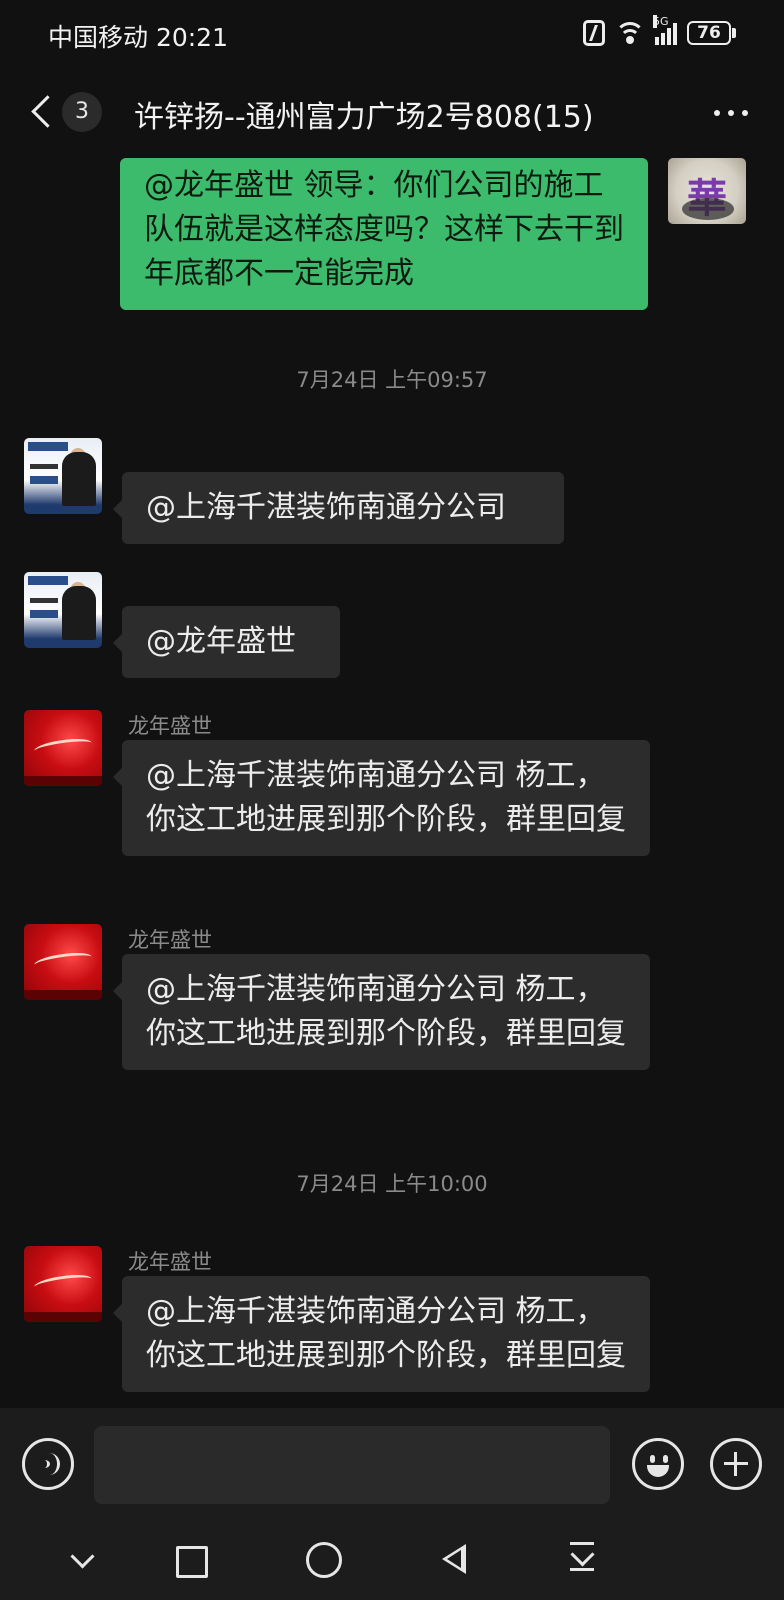  I want to click on message-text: @龙年盛世, so click(221, 641).